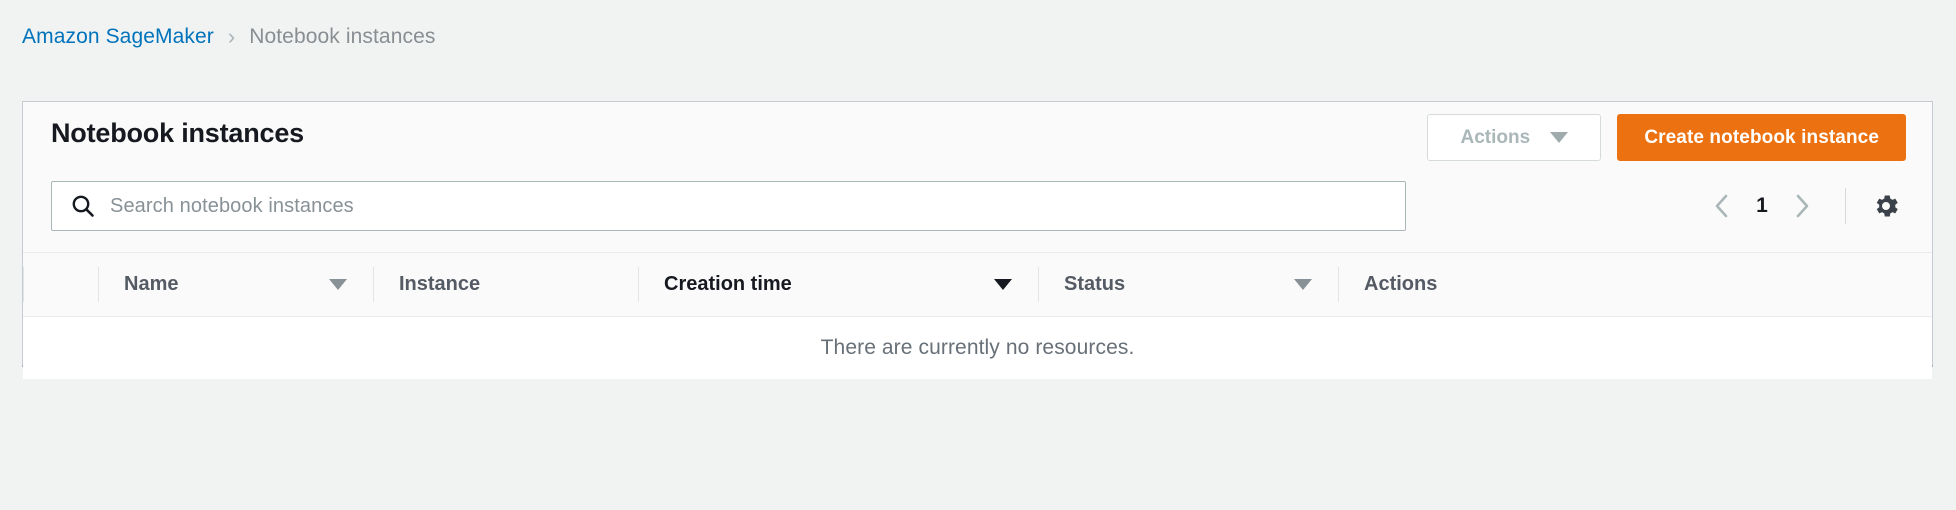 The image size is (1956, 510). I want to click on table-empty-state: There are currently no resources., so click(977, 347).